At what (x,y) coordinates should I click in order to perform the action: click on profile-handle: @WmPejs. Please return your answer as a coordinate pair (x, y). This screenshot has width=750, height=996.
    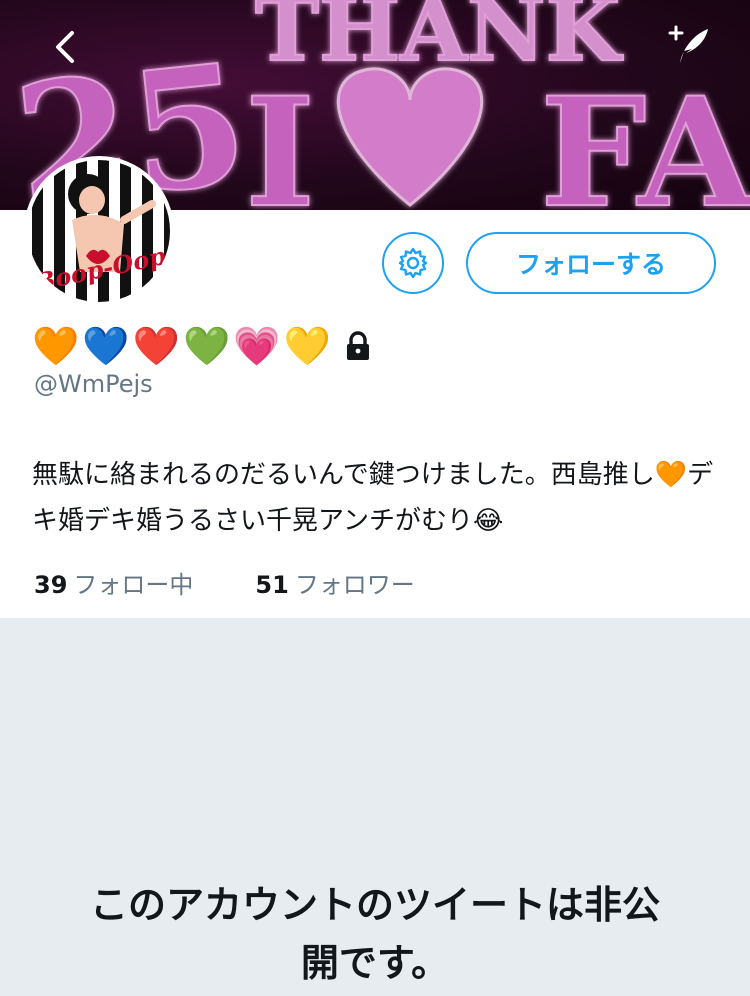
    Looking at the image, I should click on (93, 384).